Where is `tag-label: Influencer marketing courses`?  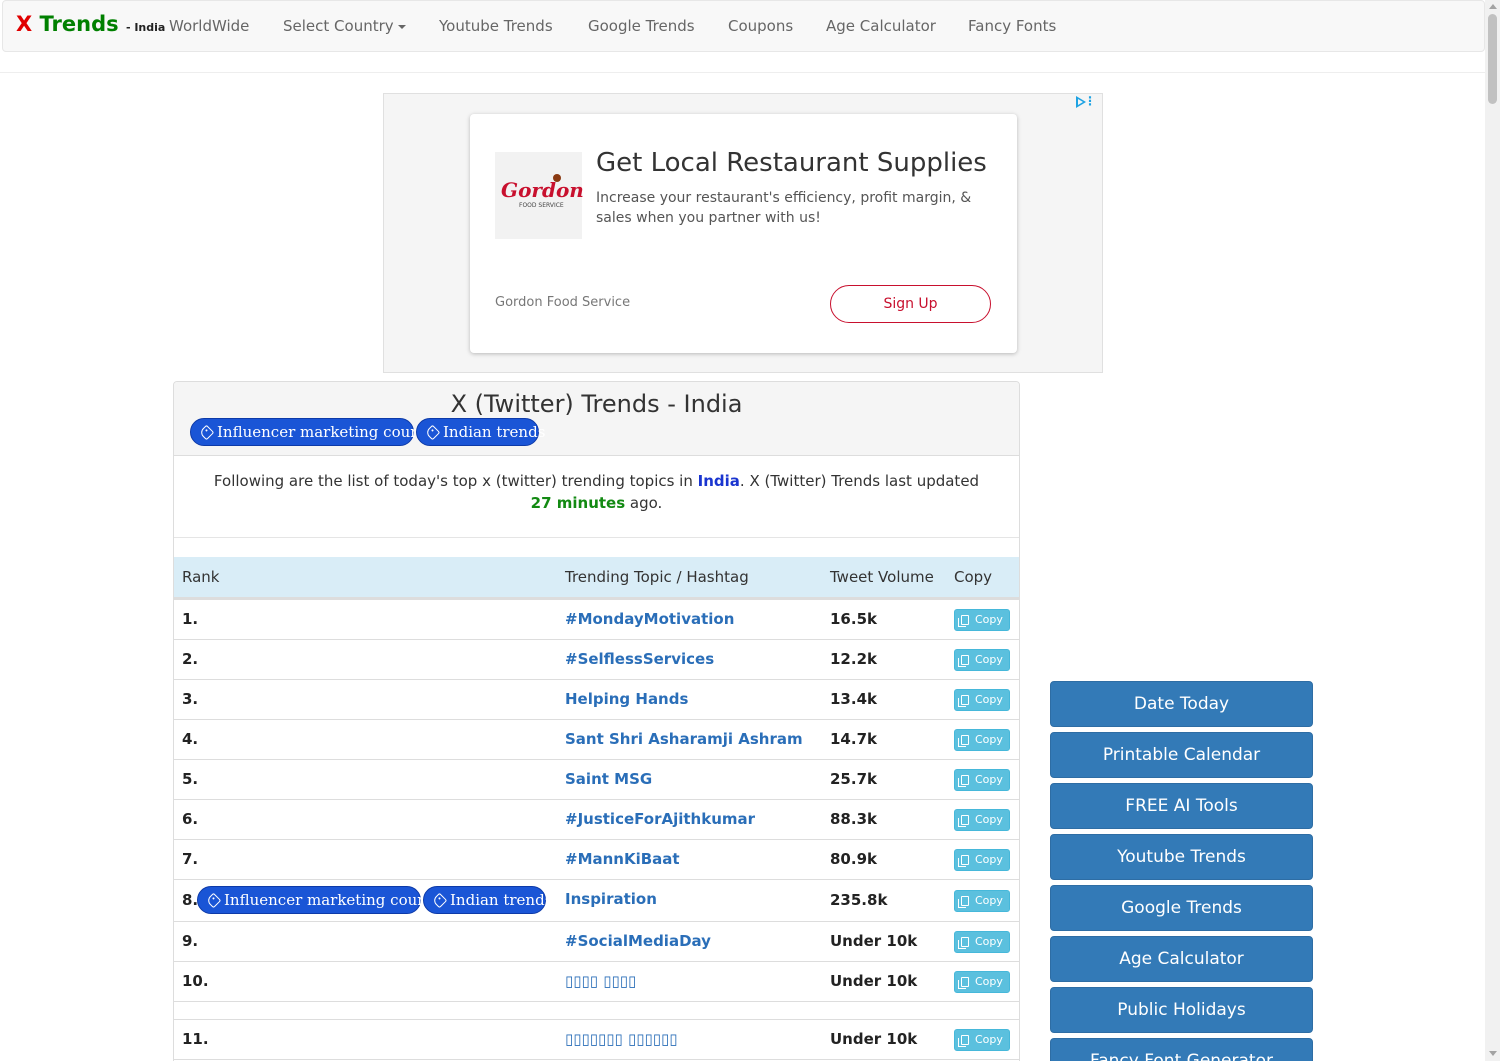
tag-label: Influencer marketing courses is located at coordinates (329, 432).